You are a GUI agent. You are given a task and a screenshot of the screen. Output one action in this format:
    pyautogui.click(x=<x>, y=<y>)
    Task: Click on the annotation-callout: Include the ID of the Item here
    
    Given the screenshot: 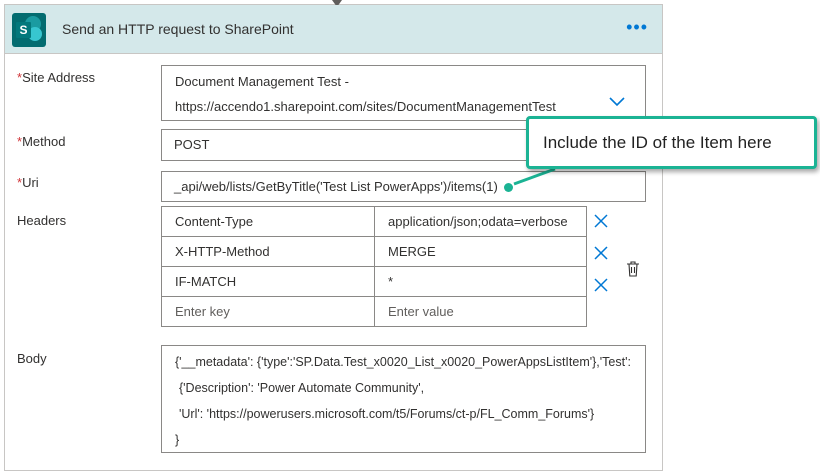 What is the action you would take?
    pyautogui.click(x=671, y=142)
    